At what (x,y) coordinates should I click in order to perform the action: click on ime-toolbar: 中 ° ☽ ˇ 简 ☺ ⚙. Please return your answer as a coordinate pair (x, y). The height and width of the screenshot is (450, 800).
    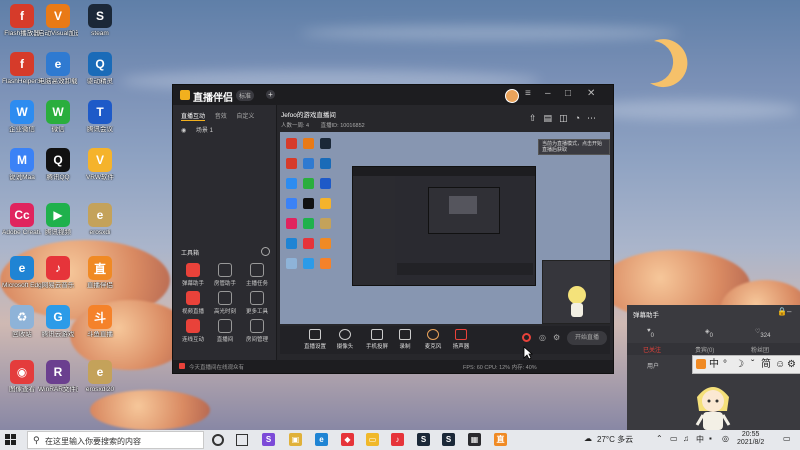
    Looking at the image, I should click on (746, 364).